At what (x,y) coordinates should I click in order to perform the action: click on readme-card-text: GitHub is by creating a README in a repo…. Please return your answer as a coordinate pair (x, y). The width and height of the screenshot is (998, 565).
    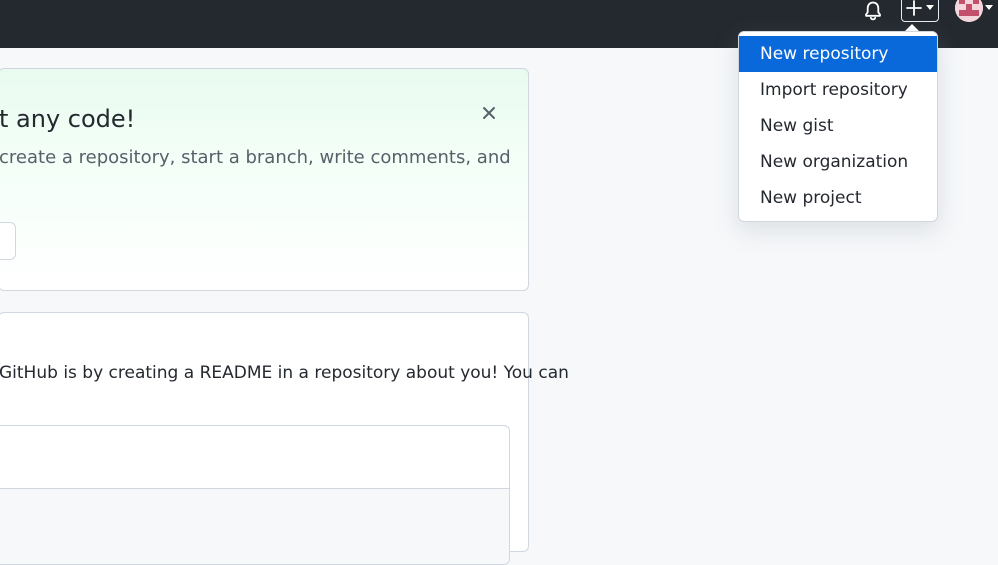
    Looking at the image, I should click on (284, 373).